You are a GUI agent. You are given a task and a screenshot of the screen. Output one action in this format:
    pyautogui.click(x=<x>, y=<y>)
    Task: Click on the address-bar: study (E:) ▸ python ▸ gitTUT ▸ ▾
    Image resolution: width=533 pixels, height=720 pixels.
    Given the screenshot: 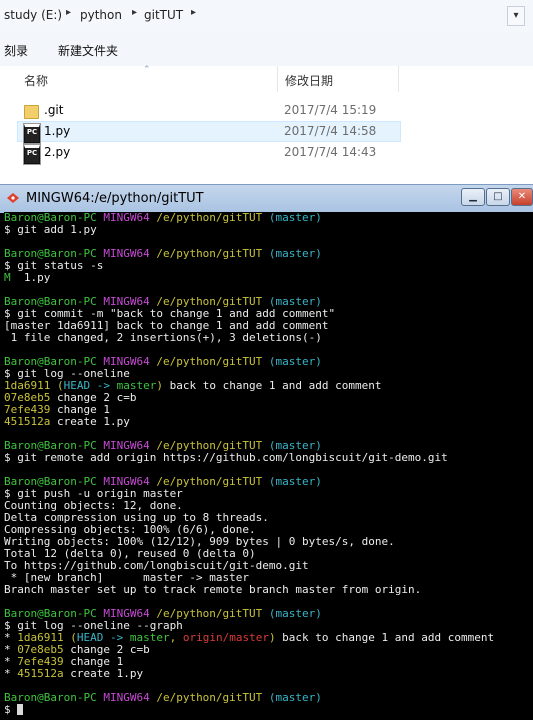 What is the action you would take?
    pyautogui.click(x=266, y=16)
    